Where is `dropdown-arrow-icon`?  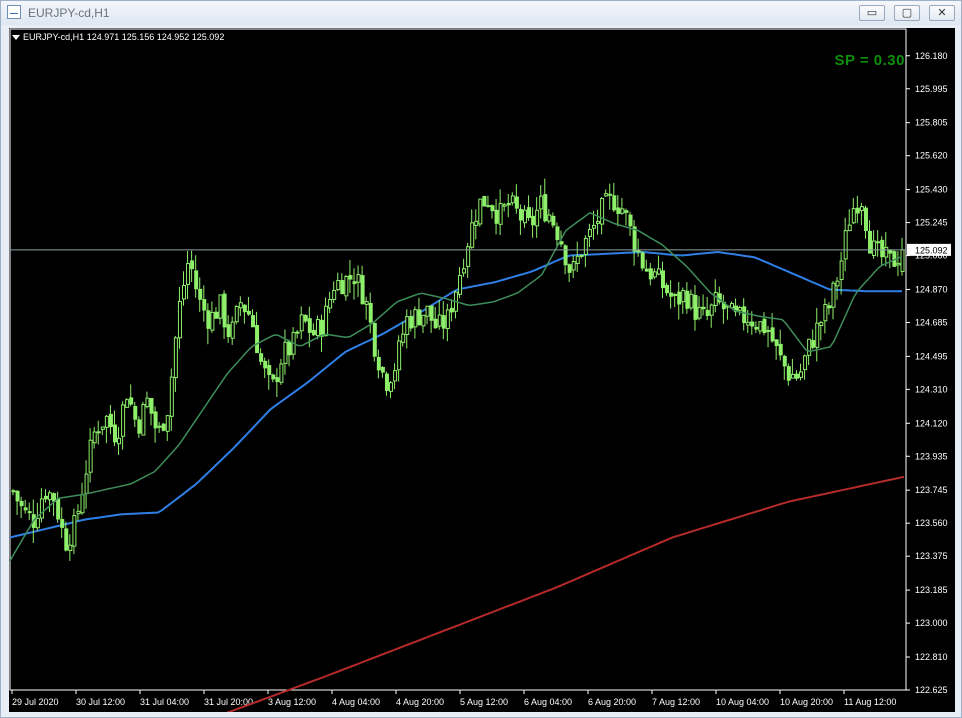 dropdown-arrow-icon is located at coordinates (16, 37).